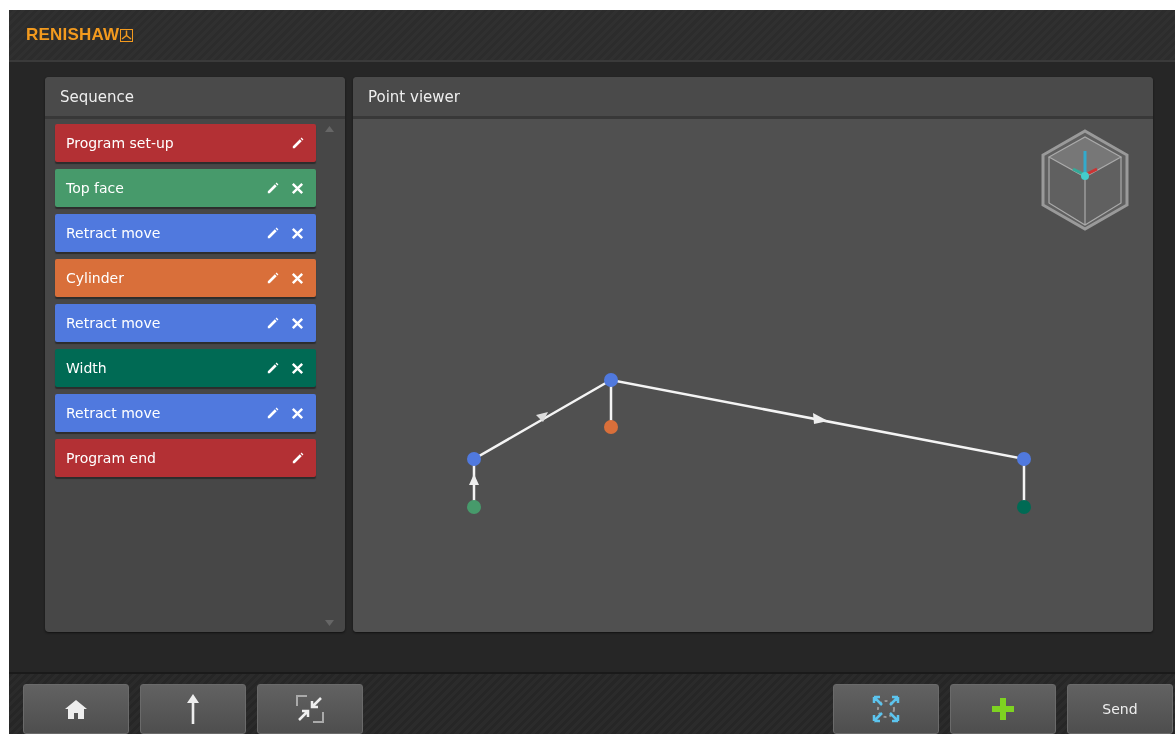 The width and height of the screenshot is (1175, 734). I want to click on plus-icon, so click(1003, 709).